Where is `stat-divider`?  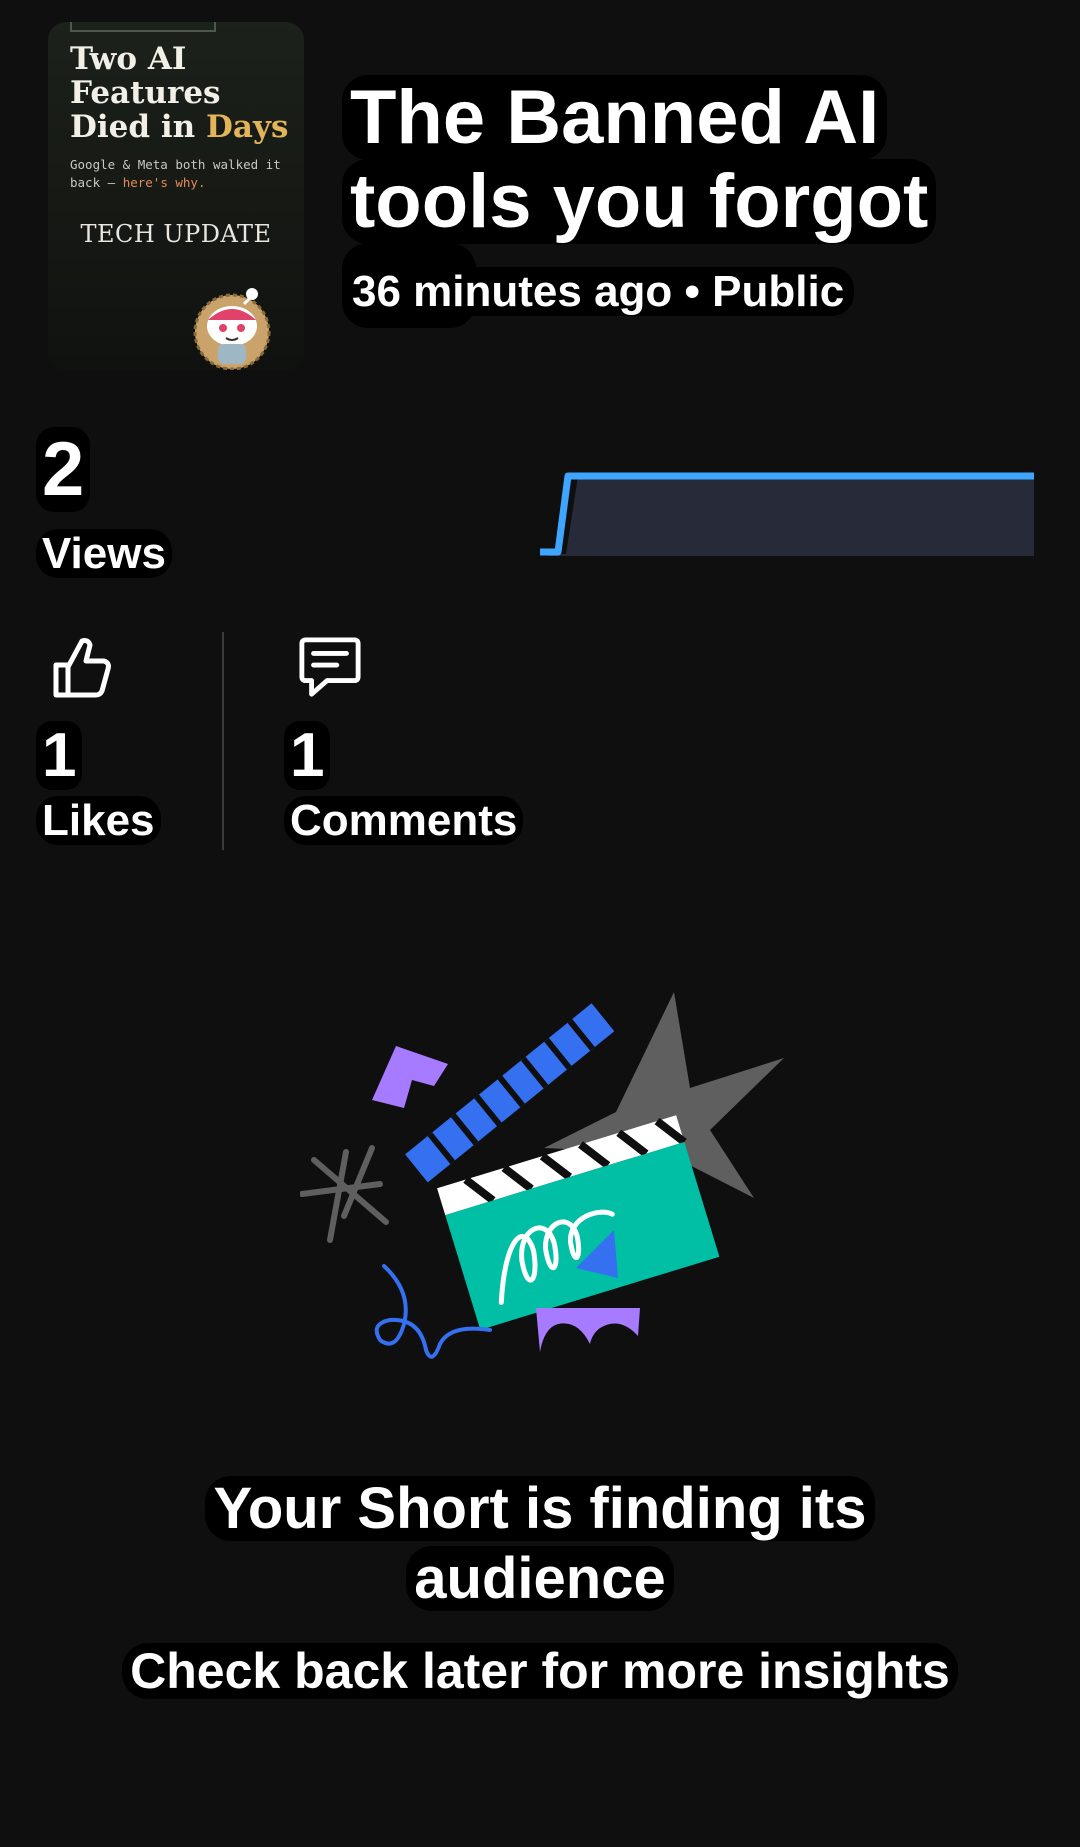 stat-divider is located at coordinates (223, 741).